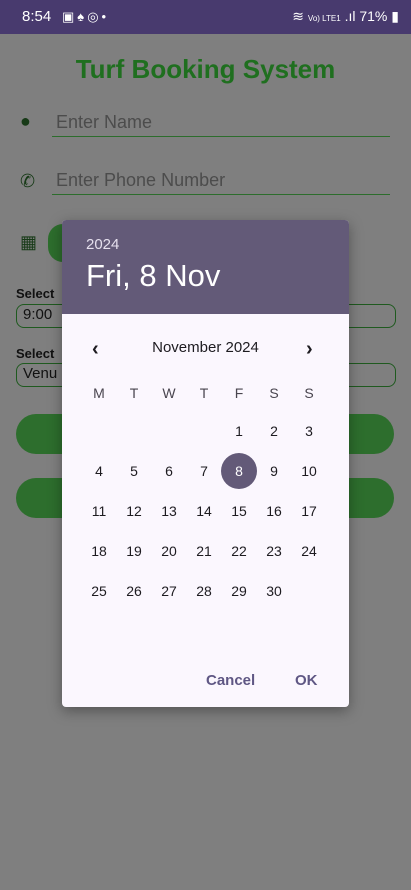 The image size is (411, 890). I want to click on select-venue-label: Select, so click(35, 353).